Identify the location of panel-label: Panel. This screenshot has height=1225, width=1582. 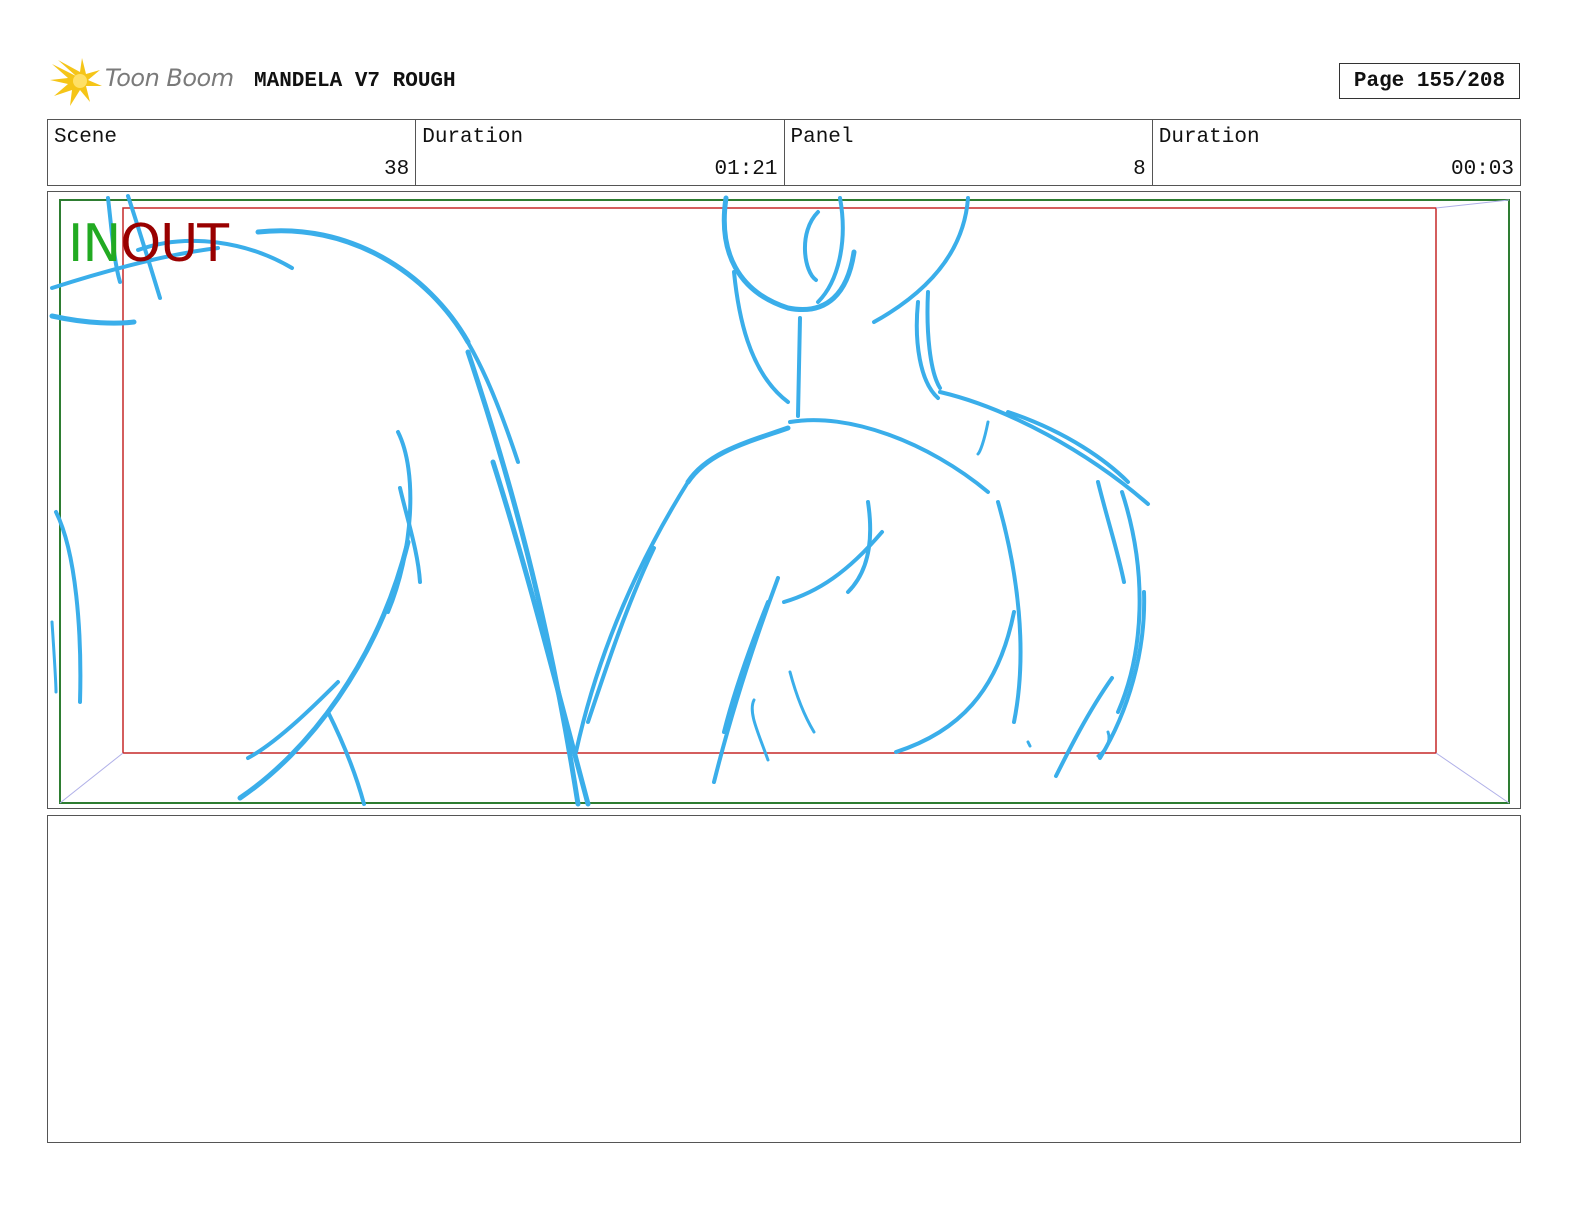
(822, 137).